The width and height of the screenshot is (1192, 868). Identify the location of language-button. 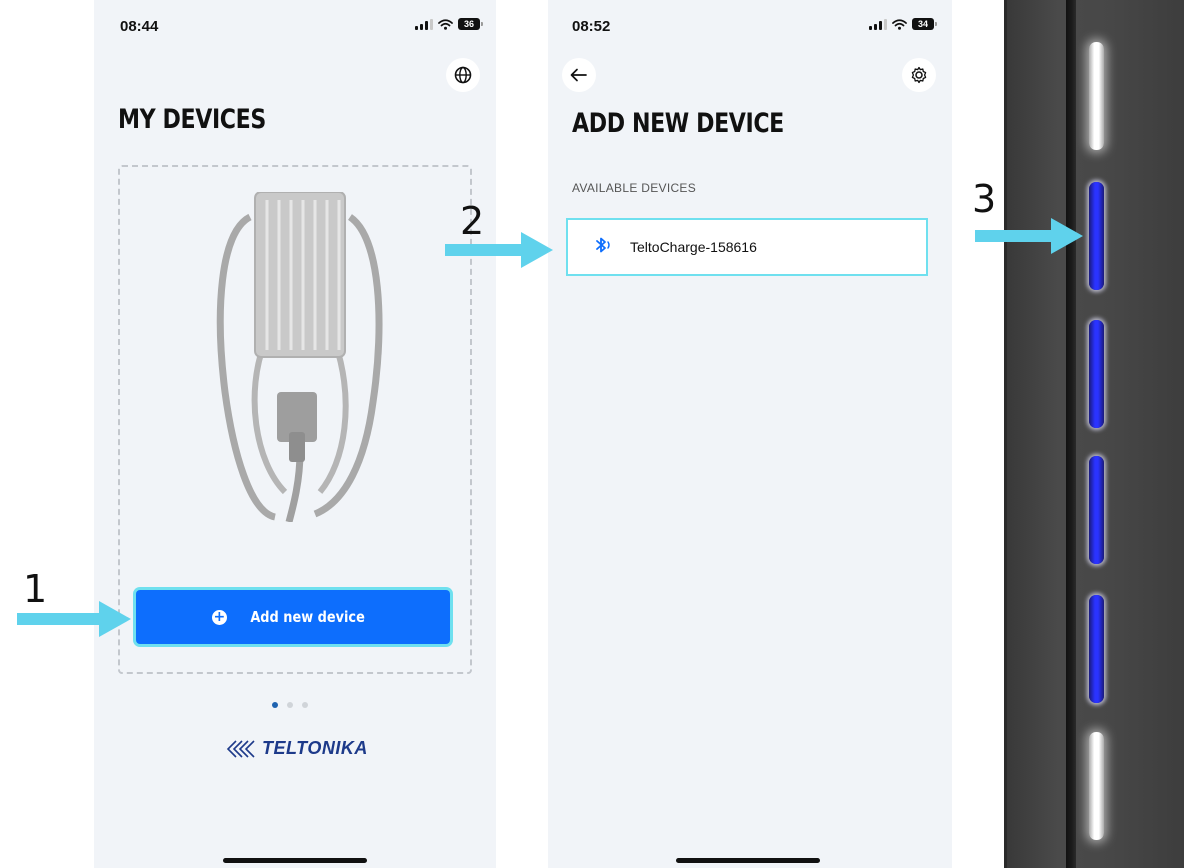
(463, 75).